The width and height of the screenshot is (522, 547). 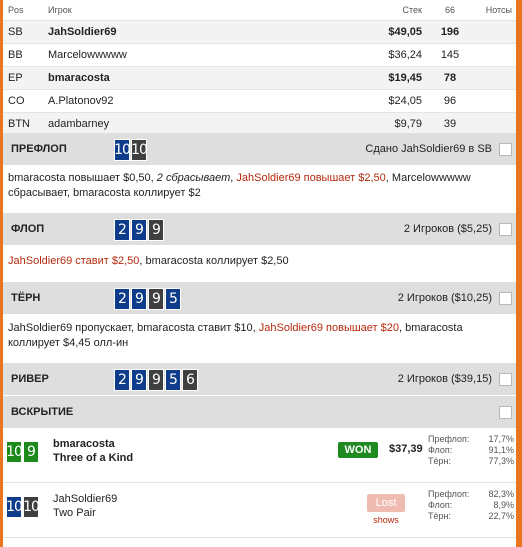 What do you see at coordinates (26, 298) in the screenshot?
I see `street-title: ТЁРН` at bounding box center [26, 298].